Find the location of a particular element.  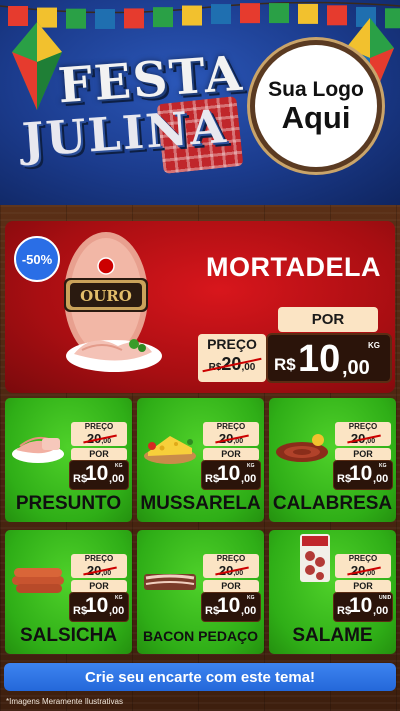

logo-text-line2: Aqui is located at coordinates (316, 117).